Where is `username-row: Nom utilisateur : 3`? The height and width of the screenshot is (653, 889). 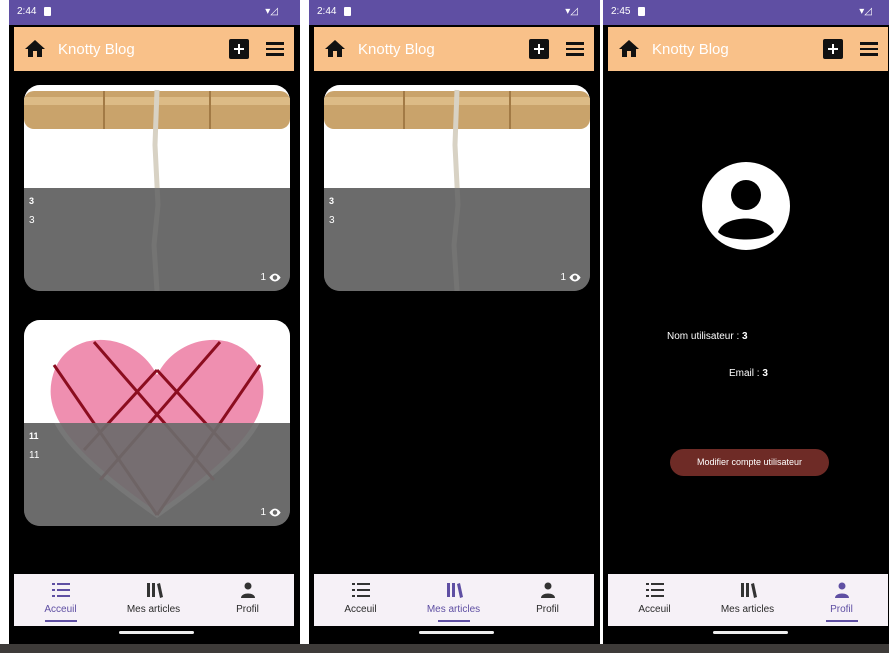 username-row: Nom utilisateur : 3 is located at coordinates (707, 336).